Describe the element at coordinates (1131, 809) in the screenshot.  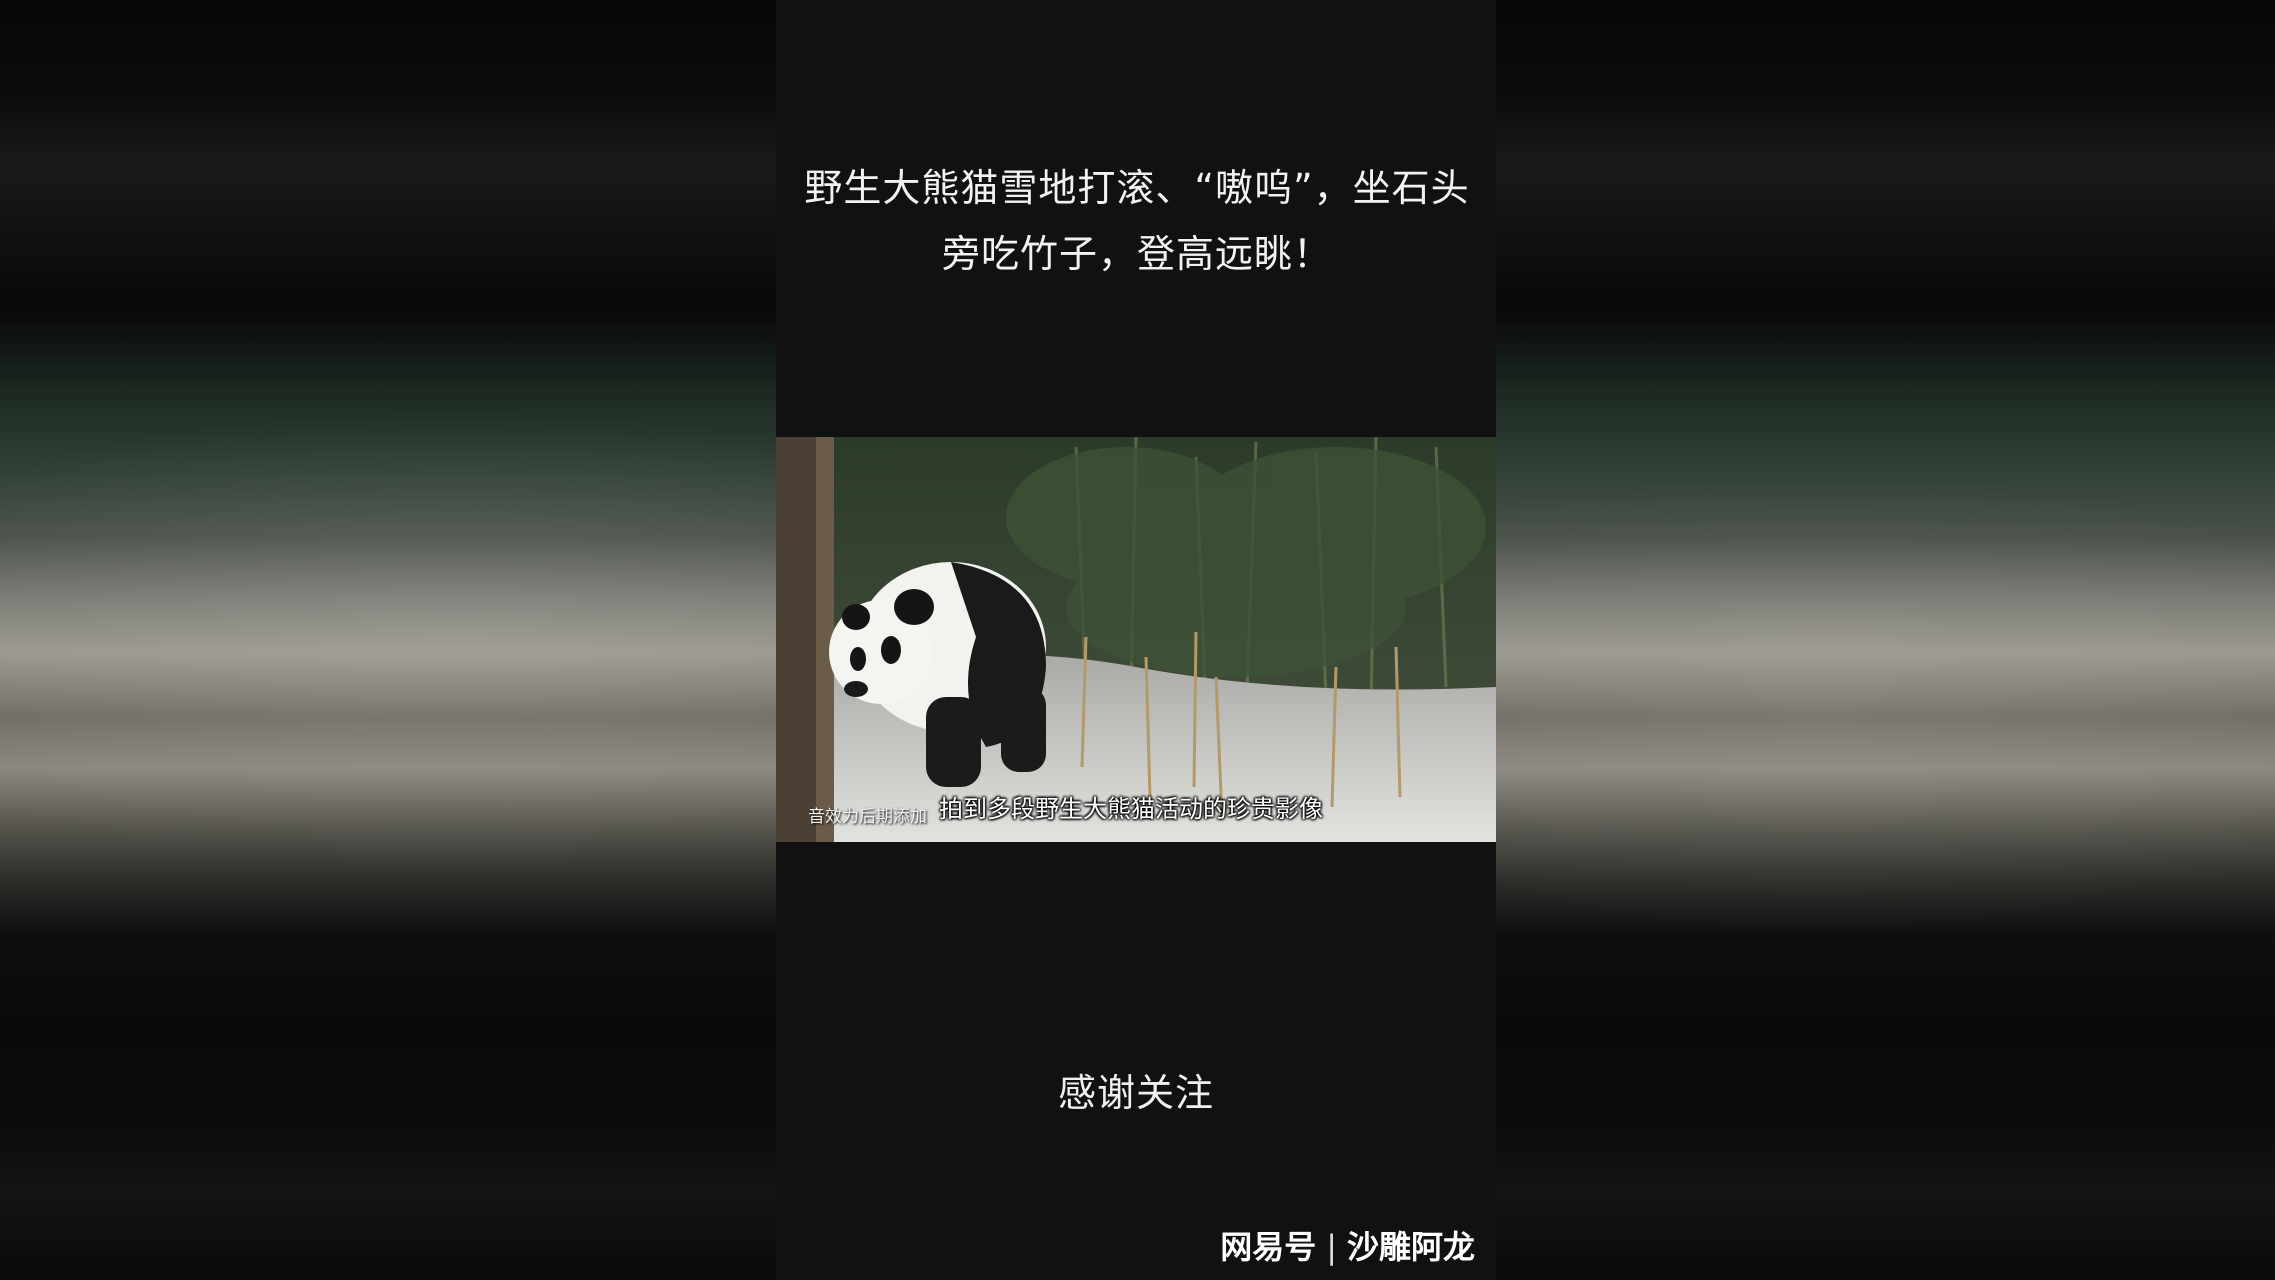
I see `video-subtitle: 拍到多段野生大熊猫活动的珍贵影像` at that location.